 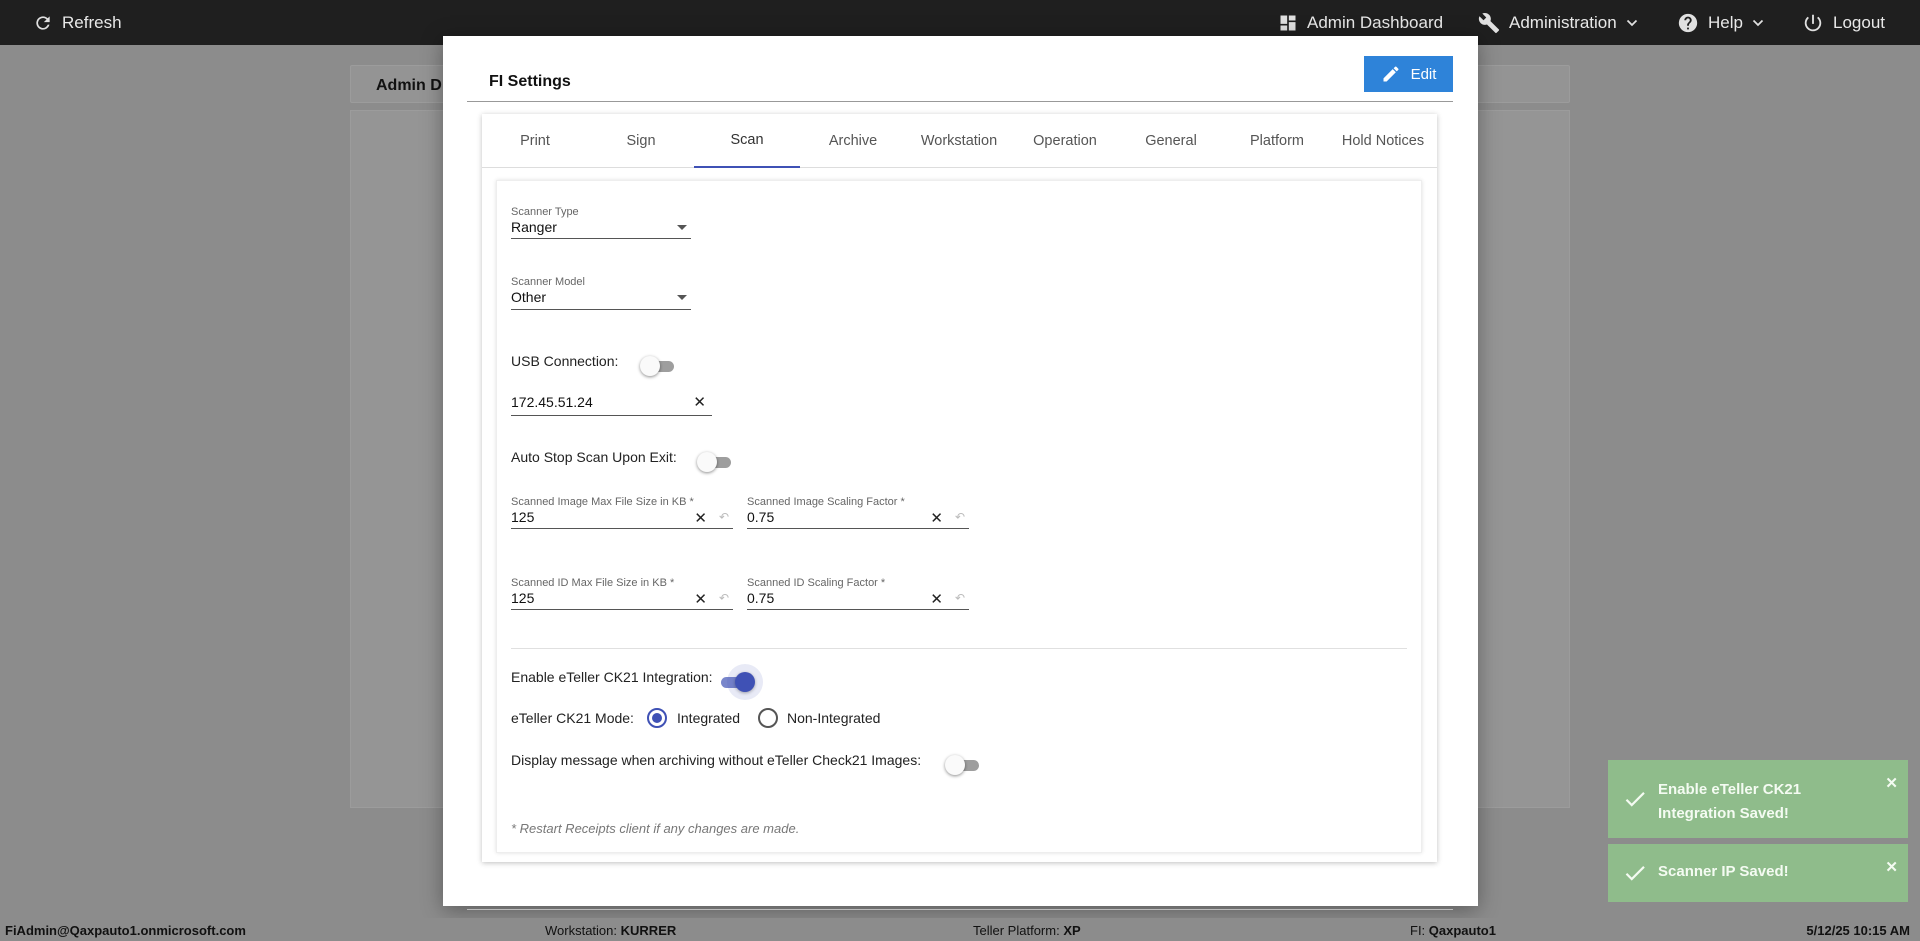 What do you see at coordinates (1453, 930) in the screenshot?
I see `status-fi: FI: Qaxpauto1` at bounding box center [1453, 930].